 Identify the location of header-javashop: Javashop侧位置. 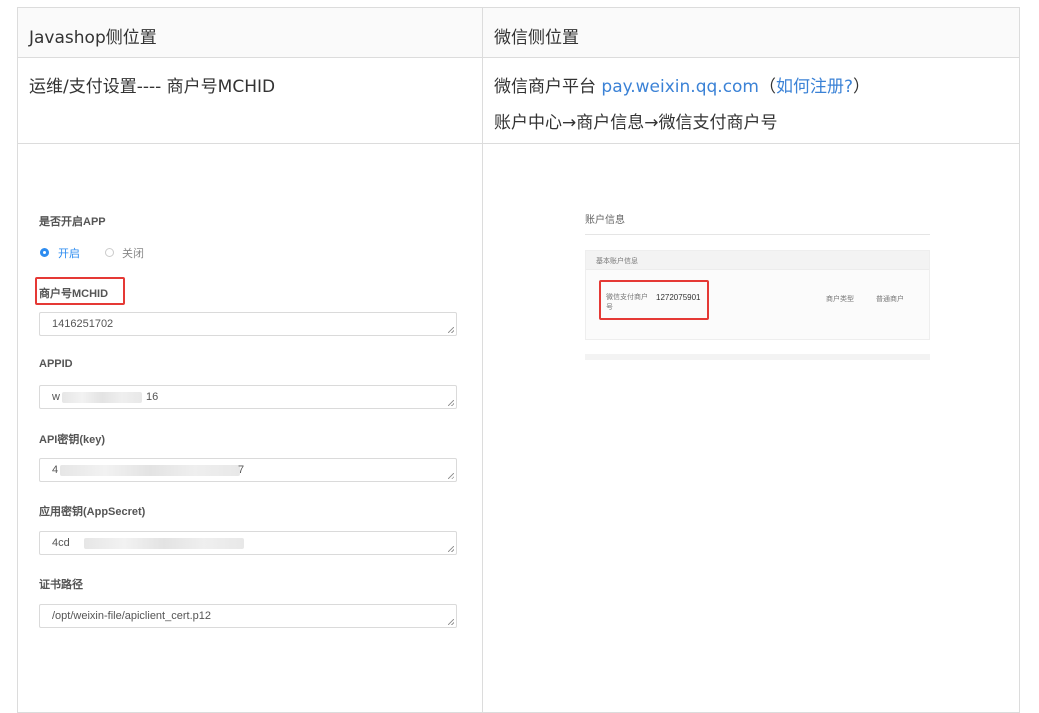
(93, 38).